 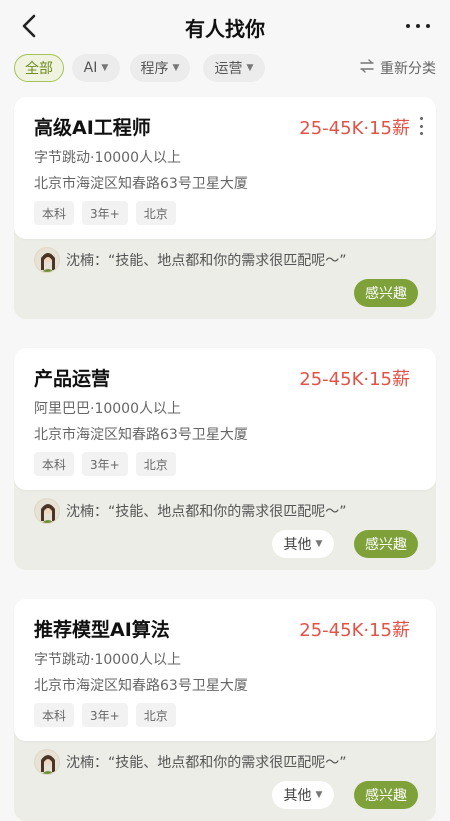 I want to click on filter-chip-all: 全部, so click(x=39, y=68).